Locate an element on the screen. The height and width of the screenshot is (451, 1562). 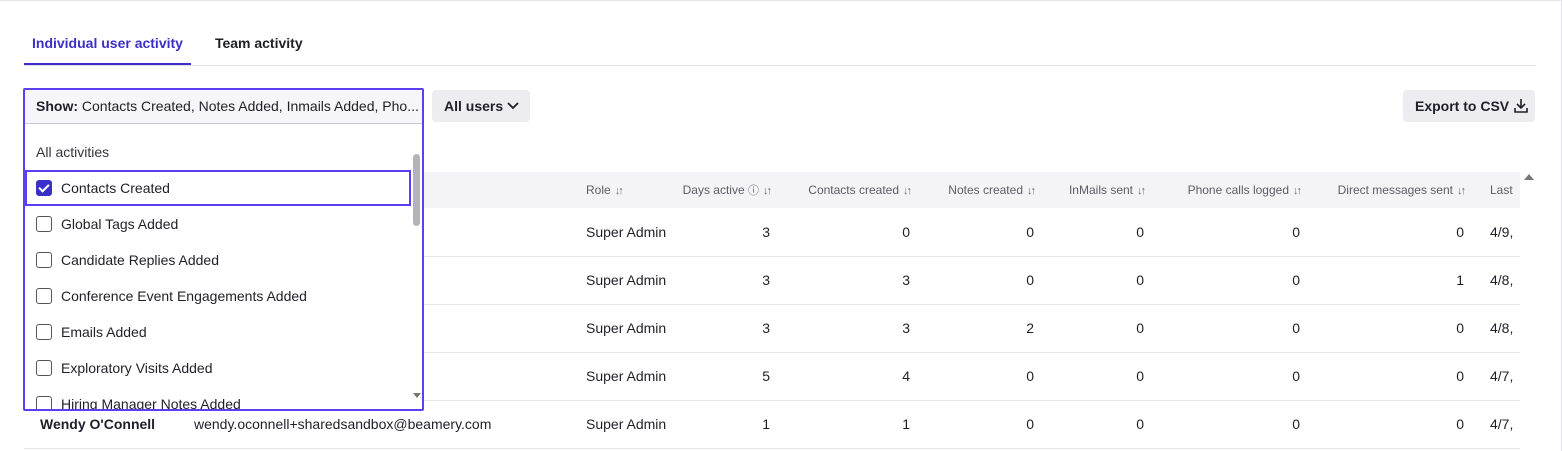
header-phone-calls: Phone calls logged ↓↑ is located at coordinates (1232, 190).